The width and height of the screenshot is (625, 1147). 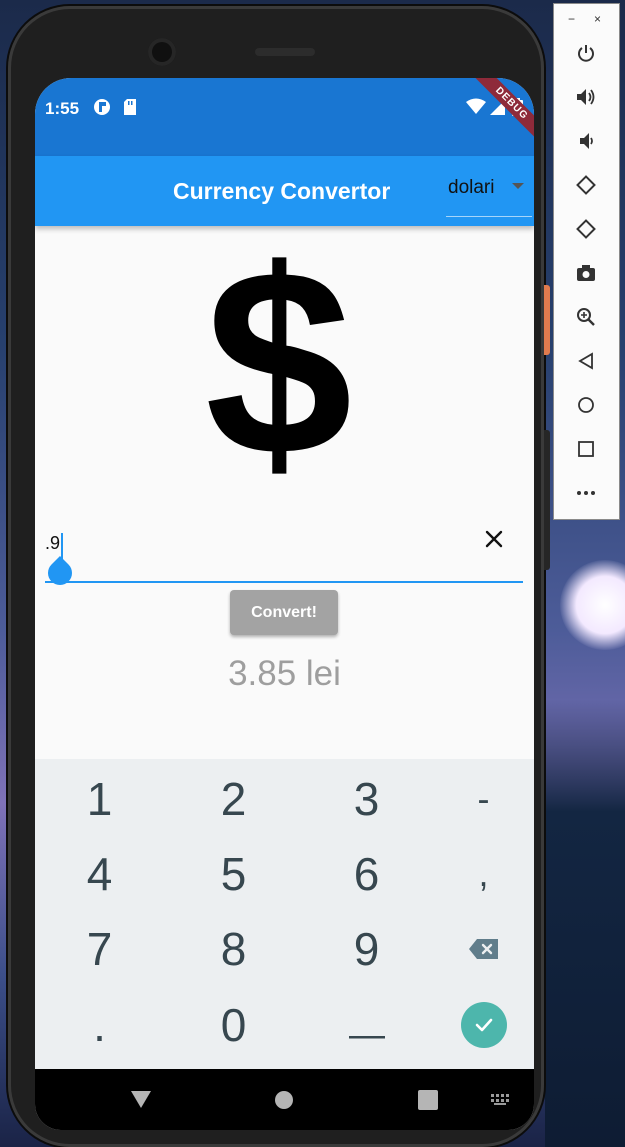 I want to click on space-bar-icon, so click(x=366, y=1037).